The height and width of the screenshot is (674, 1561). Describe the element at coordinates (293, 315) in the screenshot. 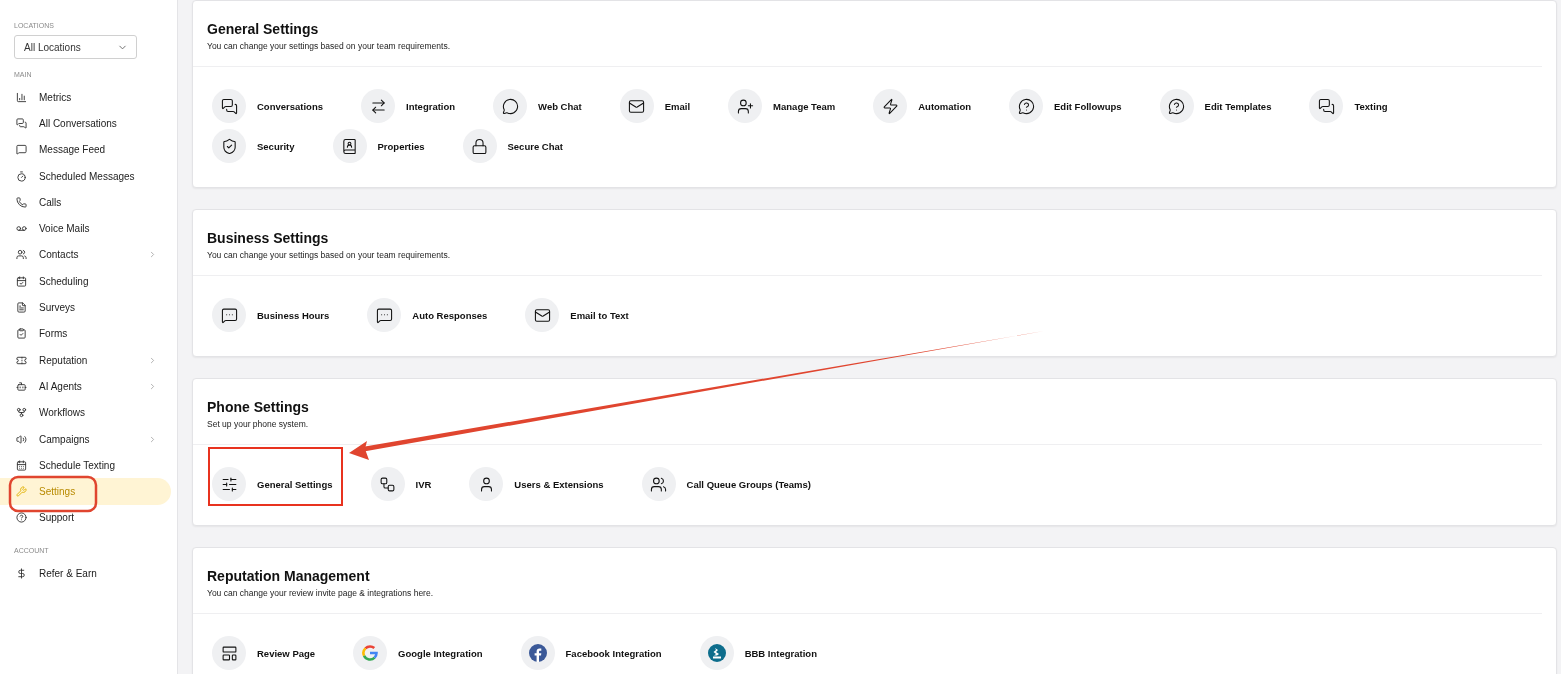

I see `settings-link: Business Hours` at that location.